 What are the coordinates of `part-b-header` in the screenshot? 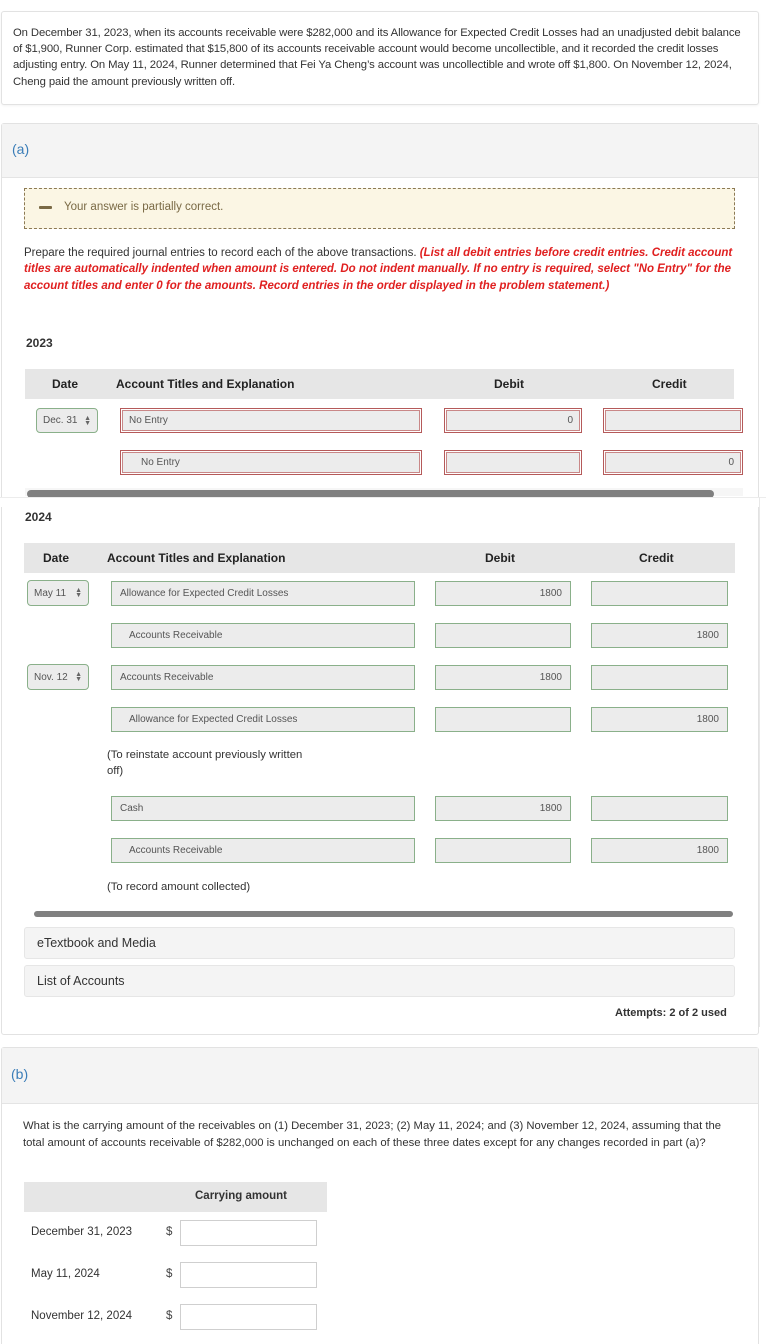 It's located at (380, 1076).